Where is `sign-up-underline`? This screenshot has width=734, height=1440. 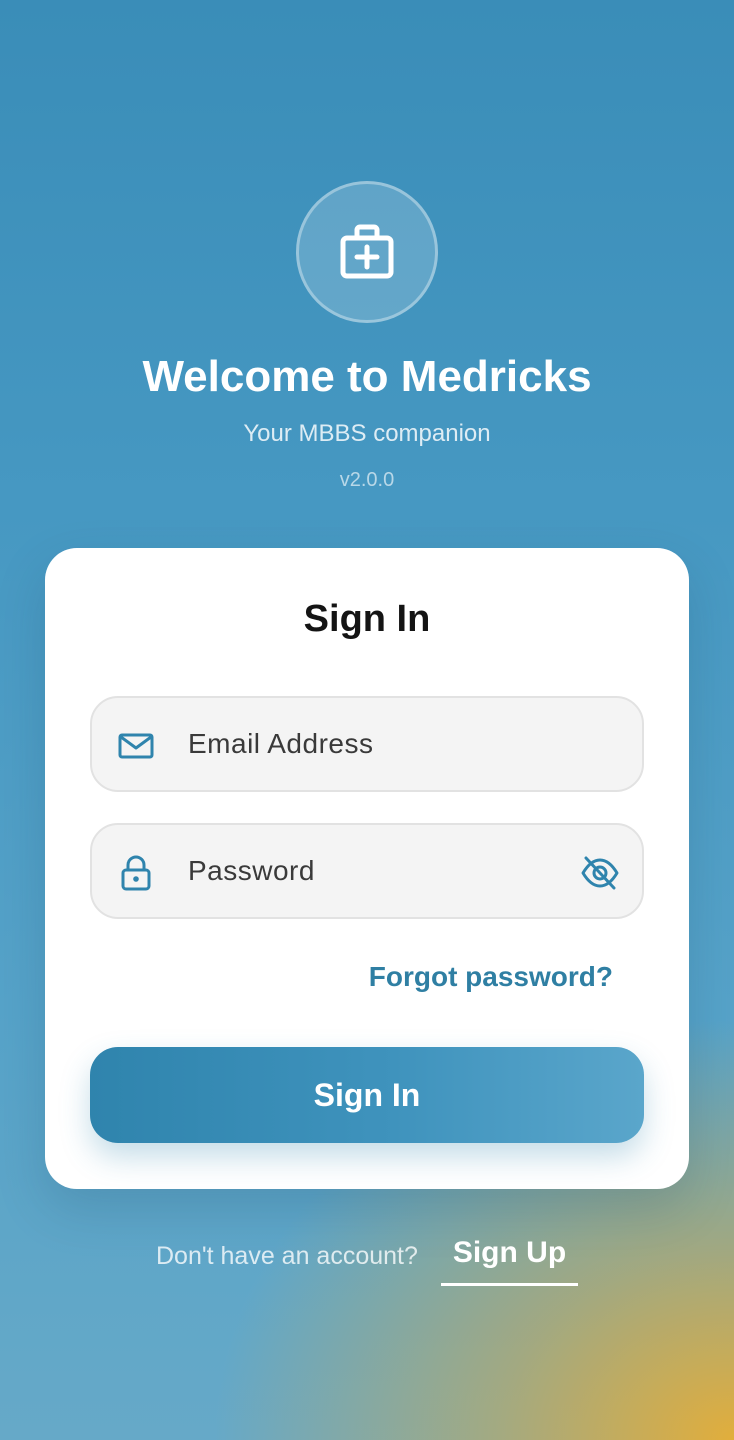
sign-up-underline is located at coordinates (509, 1284).